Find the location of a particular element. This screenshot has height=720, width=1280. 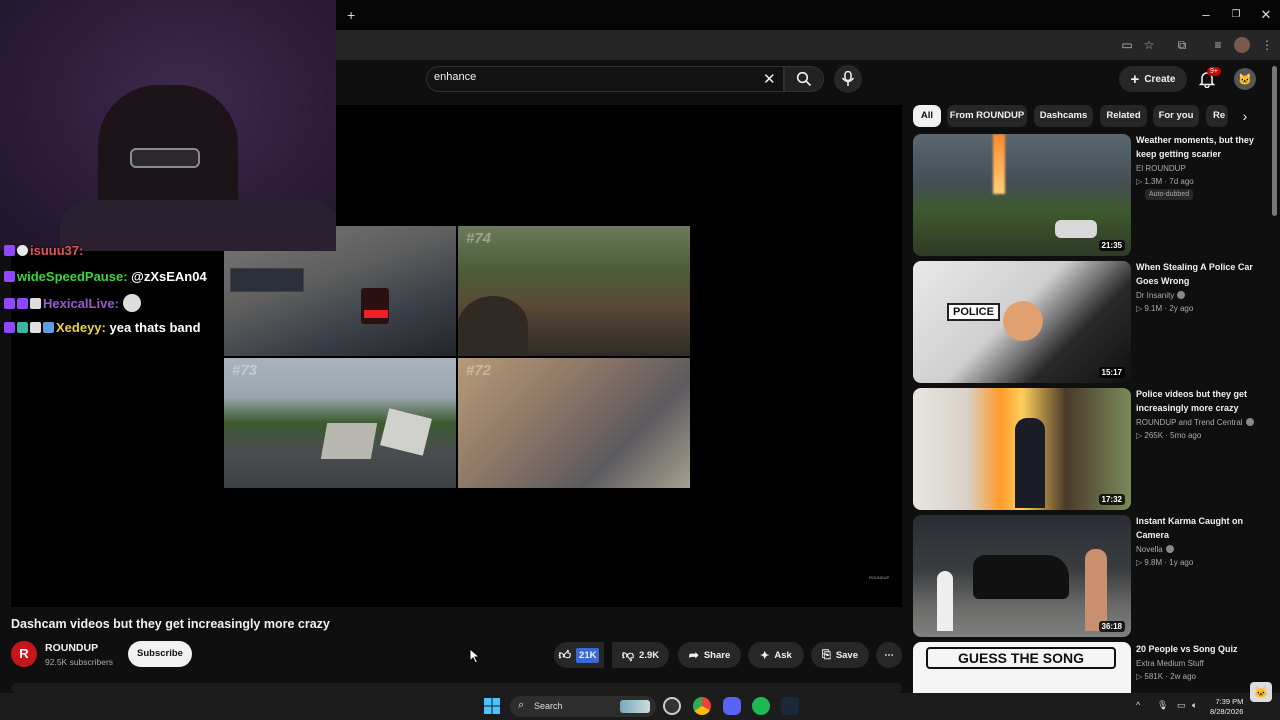

auto-dubbed-badge: Auto-dubbed is located at coordinates (1169, 194).